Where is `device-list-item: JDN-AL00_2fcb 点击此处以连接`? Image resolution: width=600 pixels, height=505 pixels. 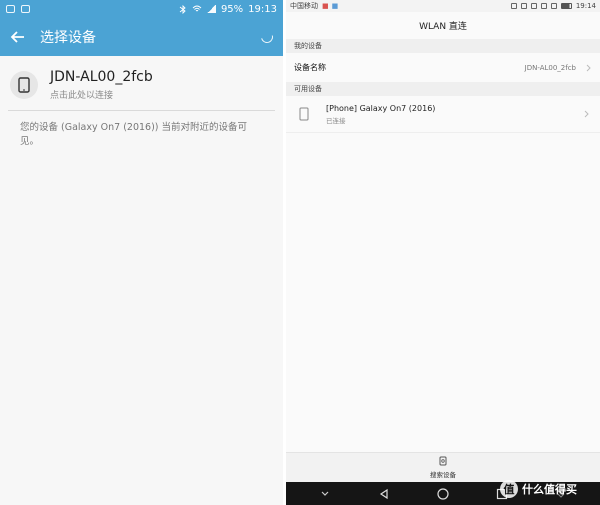 device-list-item: JDN-AL00_2fcb 点击此处以连接 is located at coordinates (141, 80).